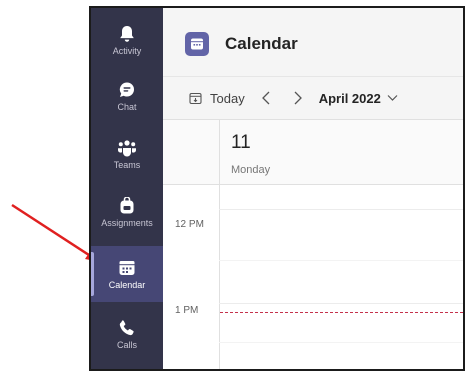 The height and width of the screenshot is (373, 465). I want to click on calendar-toolbar: Today April 2022, so click(313, 98).